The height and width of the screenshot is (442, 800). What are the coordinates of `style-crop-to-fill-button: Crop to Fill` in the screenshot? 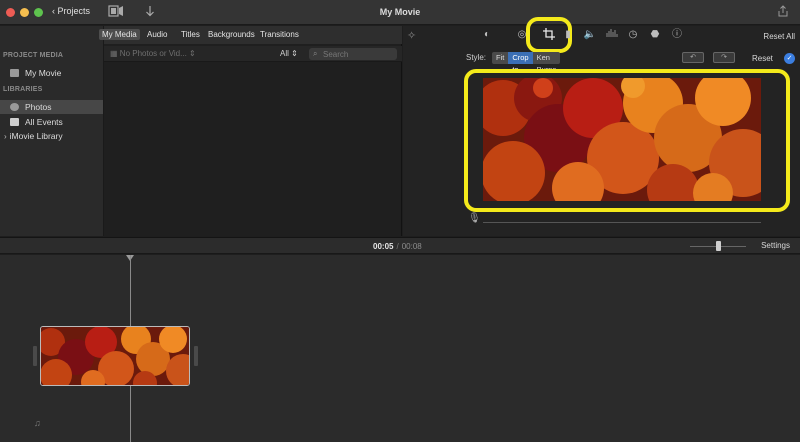 It's located at (520, 69).